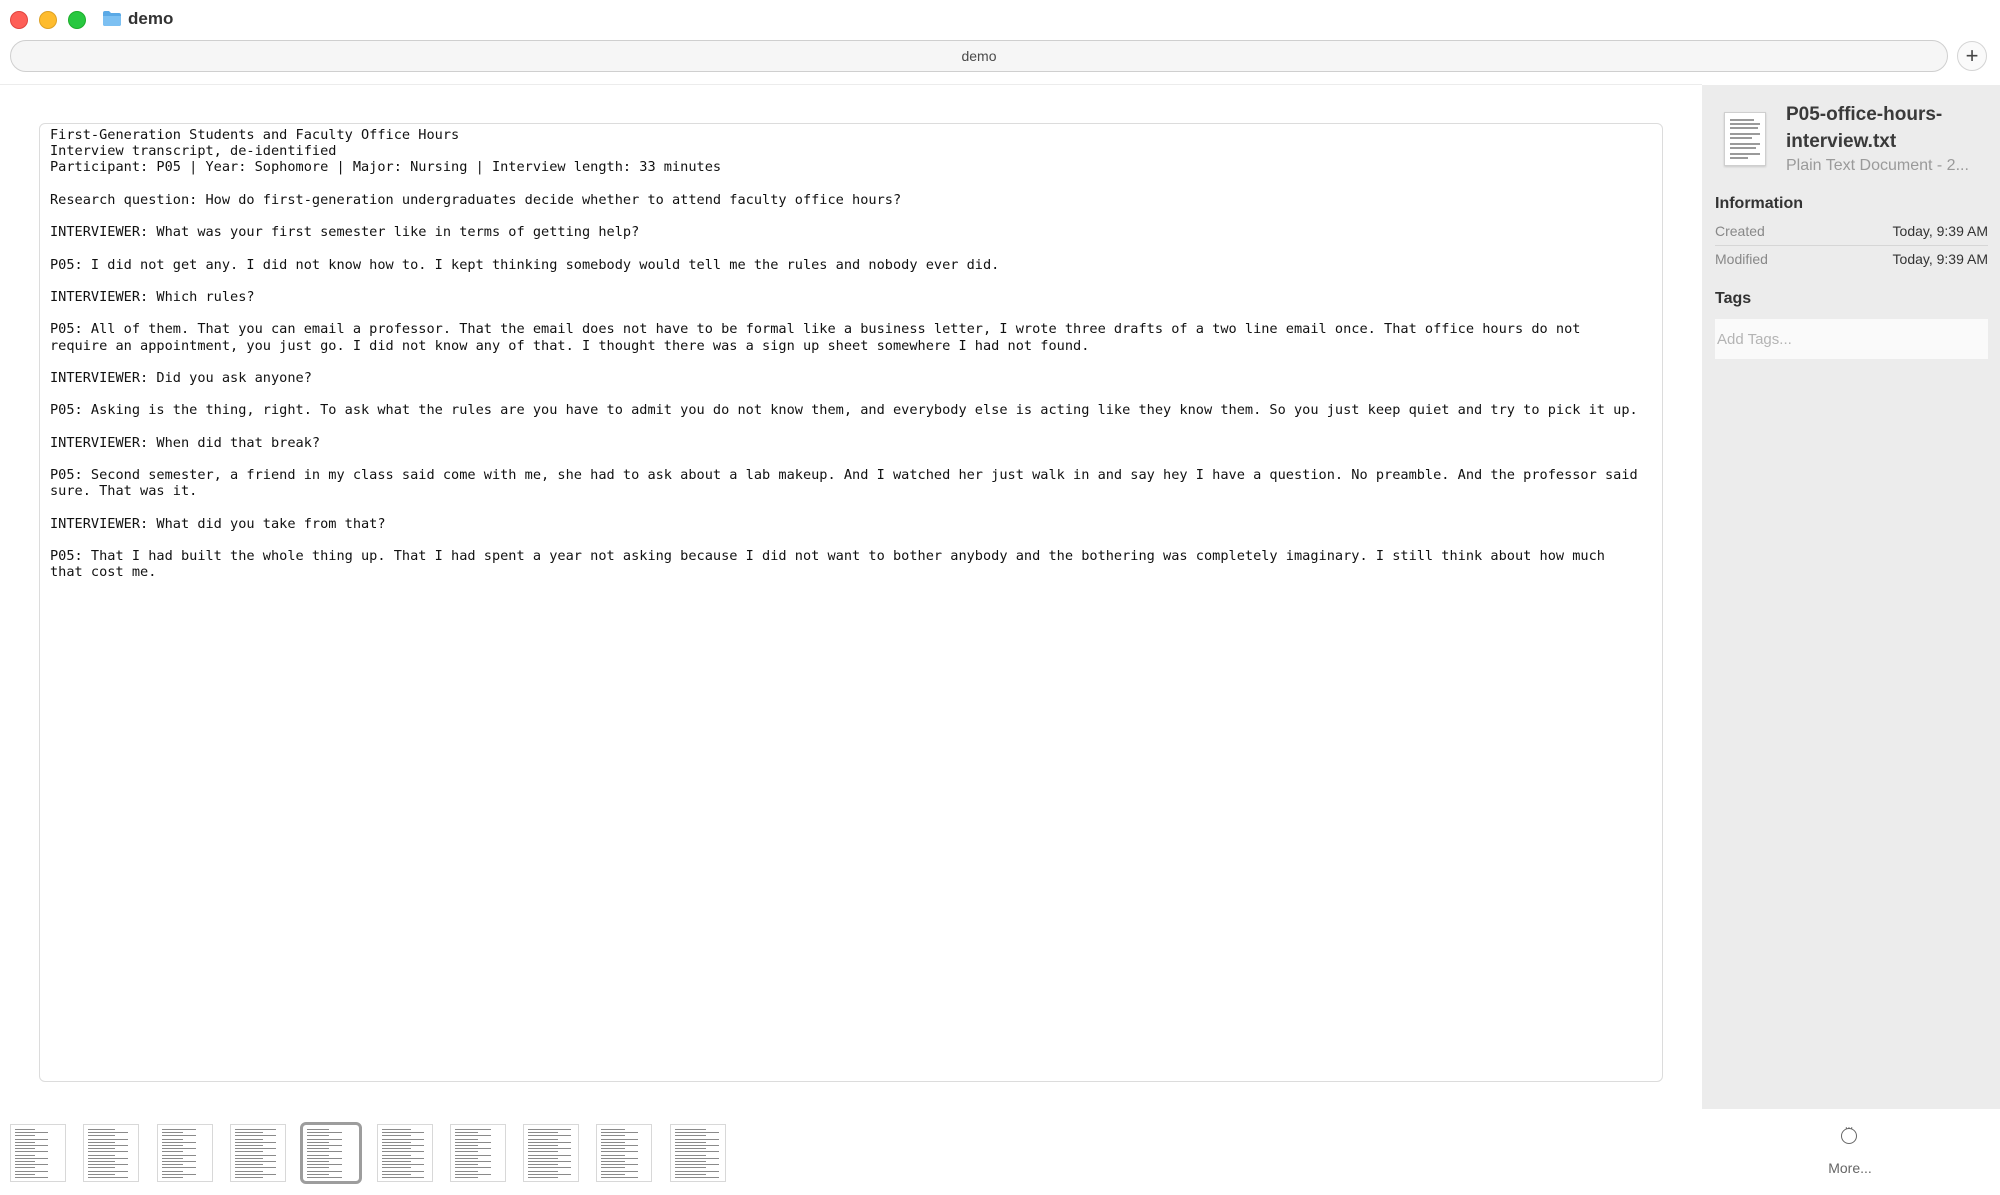 This screenshot has width=2000, height=1195. I want to click on document-line: INTERVIEWER: Did you ask anyone?, so click(181, 378).